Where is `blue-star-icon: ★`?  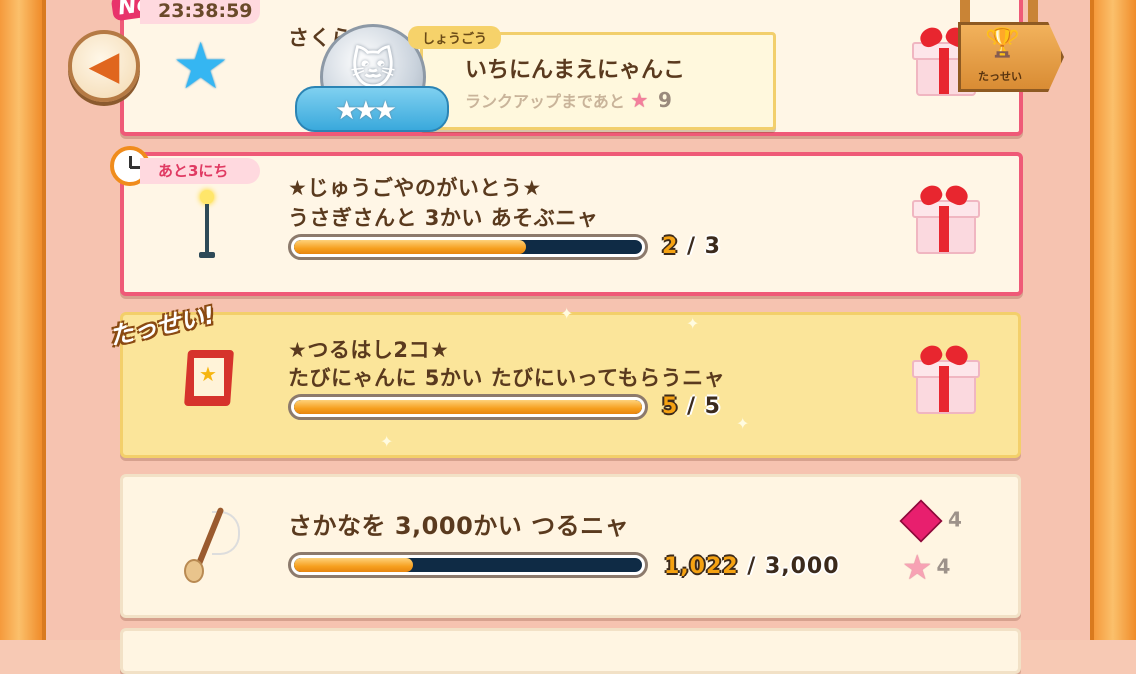 blue-star-icon: ★ is located at coordinates (201, 67).